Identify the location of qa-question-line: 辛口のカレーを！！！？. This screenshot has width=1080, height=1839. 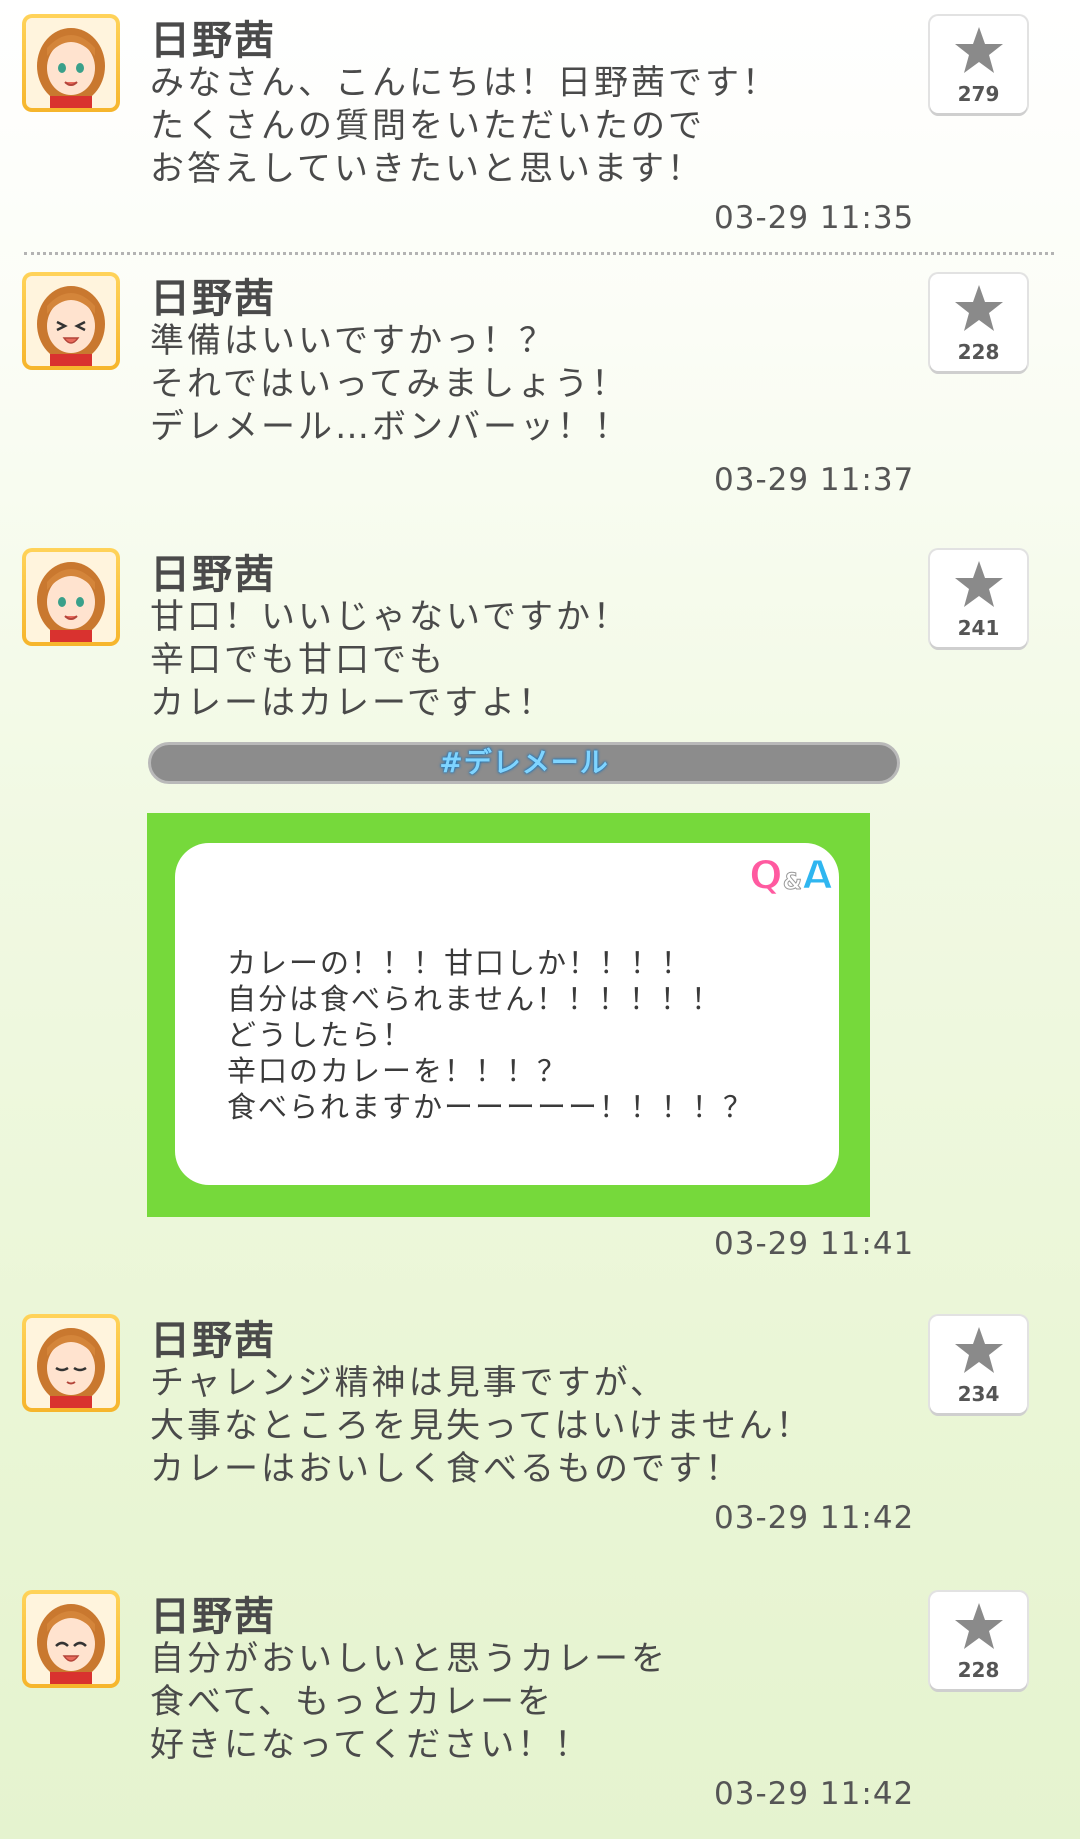
(398, 1071).